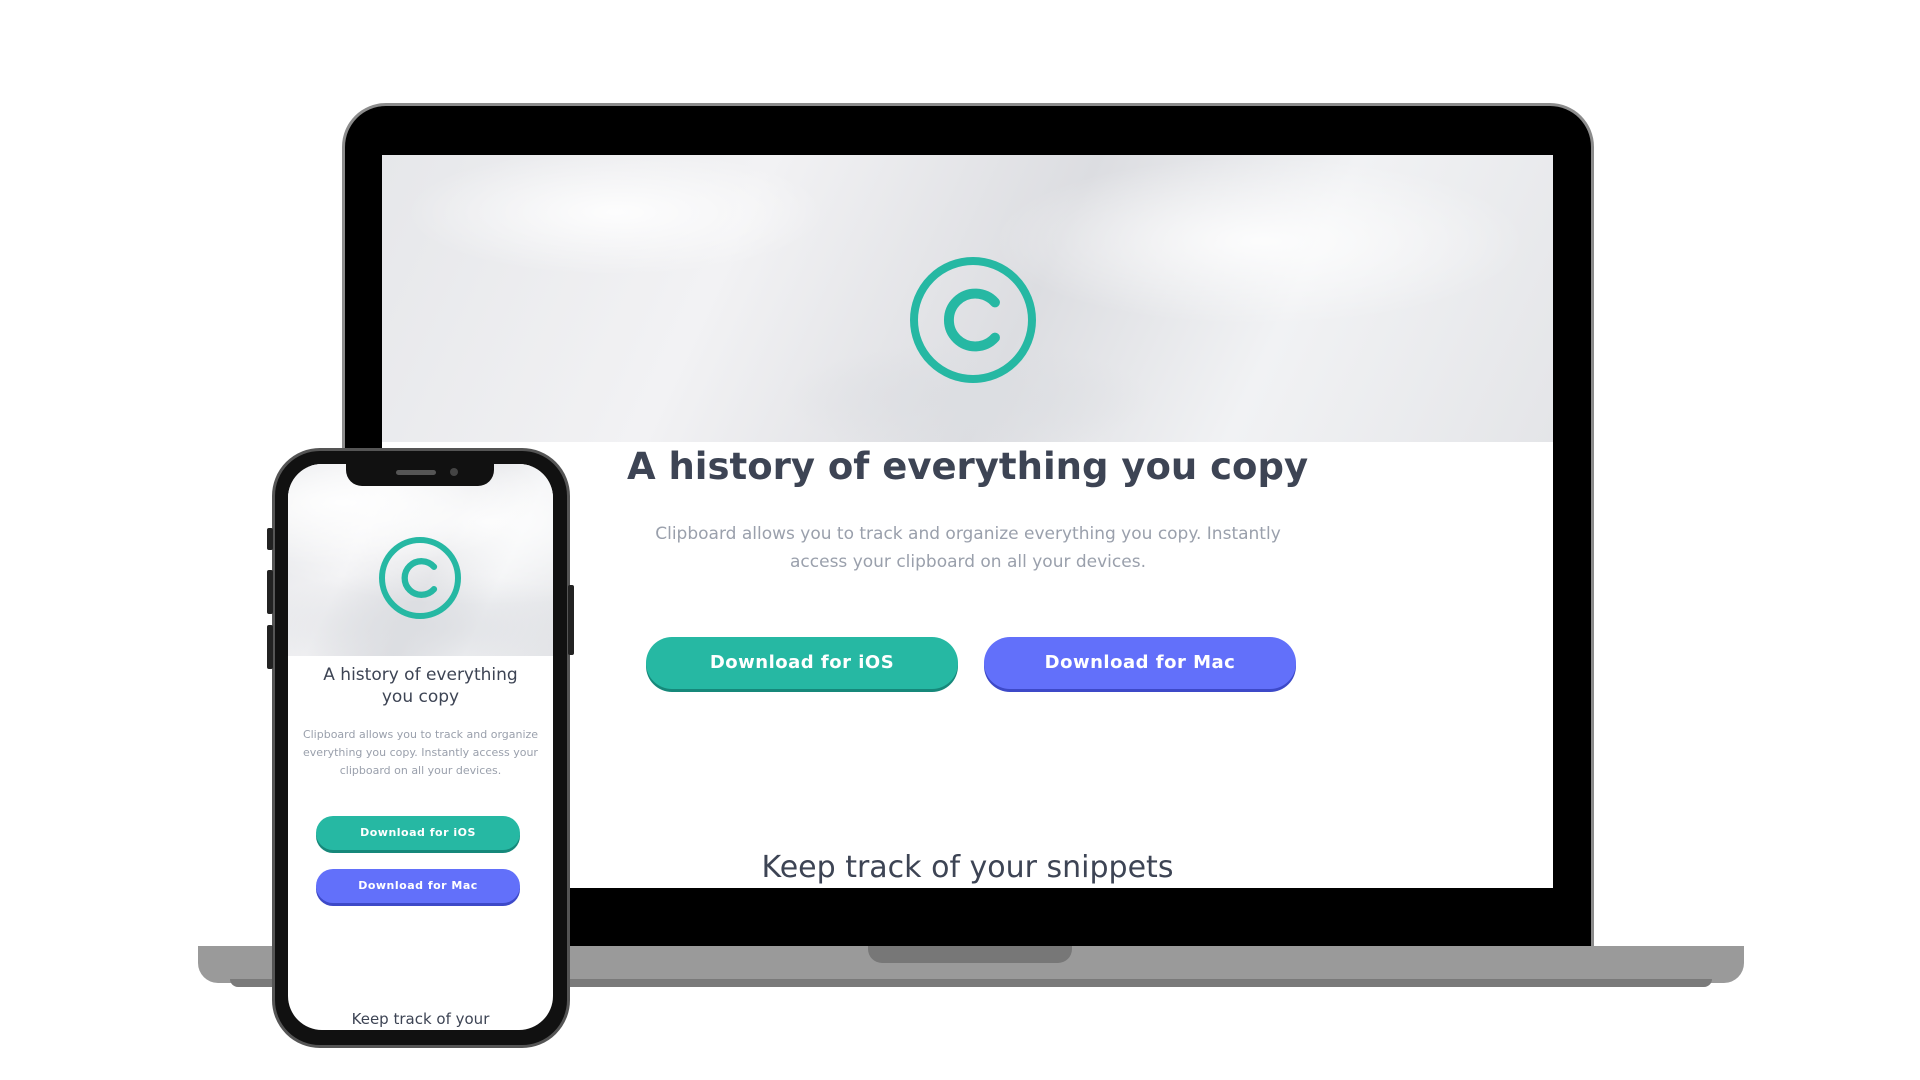 This screenshot has width=1920, height=1080. What do you see at coordinates (420, 686) in the screenshot?
I see `mobile-page-title: A history of everything you copy` at bounding box center [420, 686].